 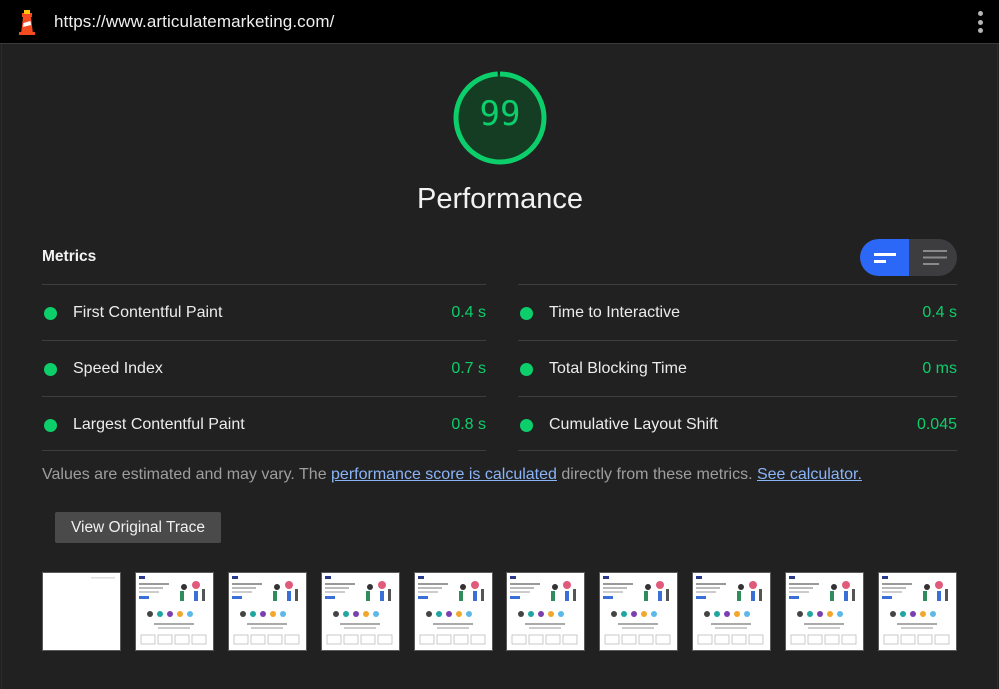 I want to click on metric-total-blocking-time: Total Blocking Time 0 ms, so click(x=737, y=368).